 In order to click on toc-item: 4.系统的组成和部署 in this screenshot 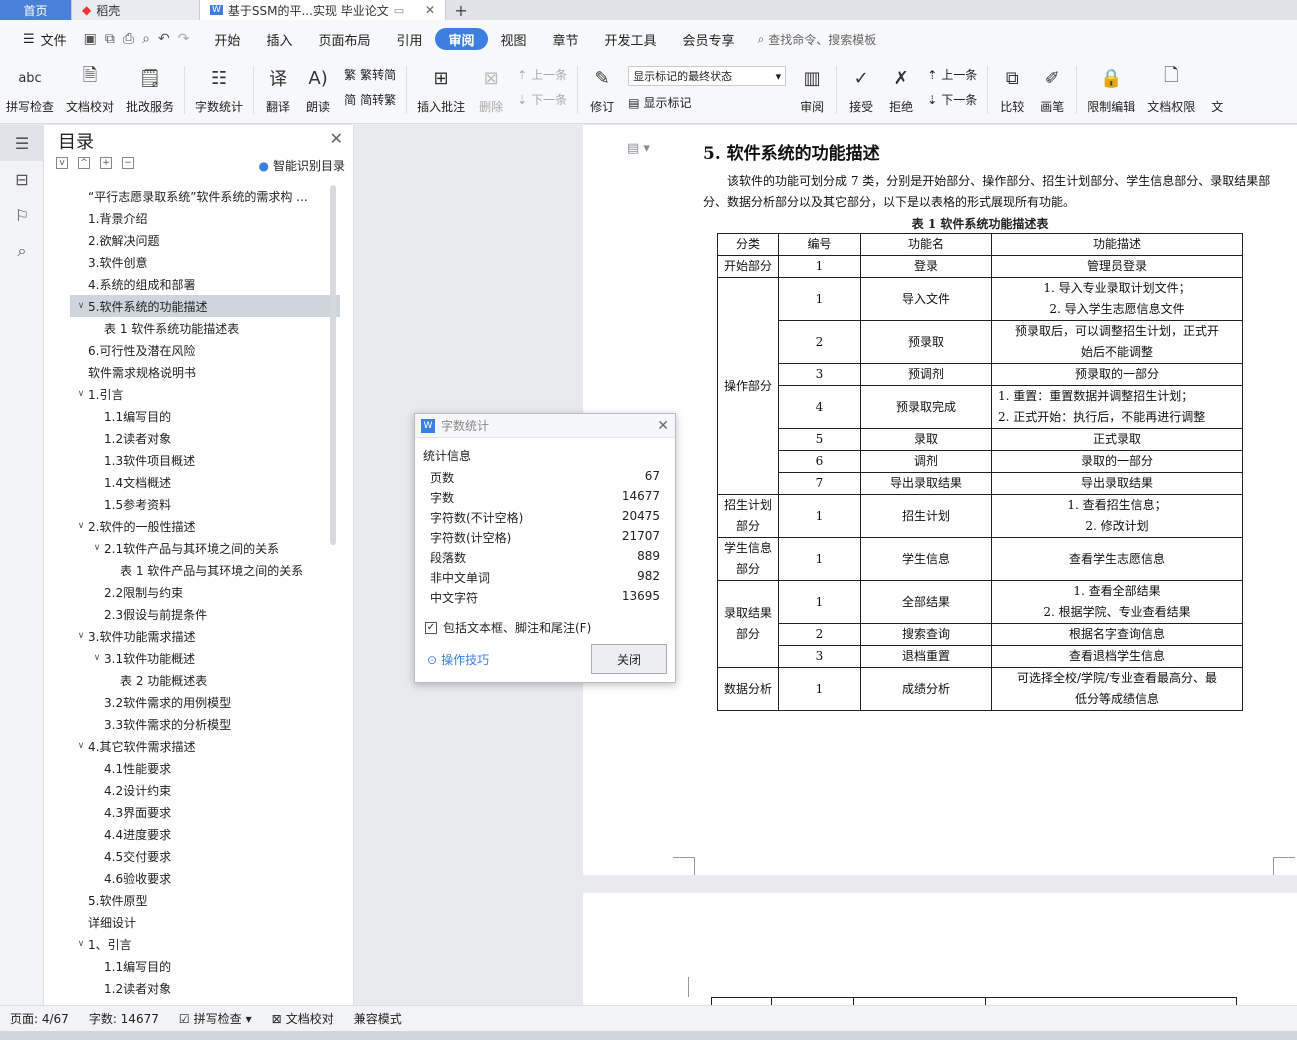, I will do `click(205, 284)`.